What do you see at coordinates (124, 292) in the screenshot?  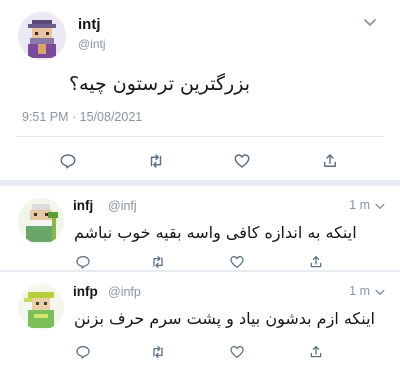 I see `author-handle: @infp` at bounding box center [124, 292].